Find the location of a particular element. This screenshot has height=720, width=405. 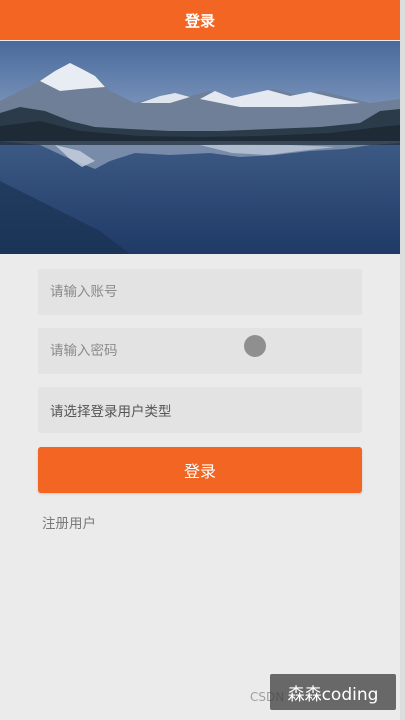

top-app-bar: 登录 is located at coordinates (200, 20).